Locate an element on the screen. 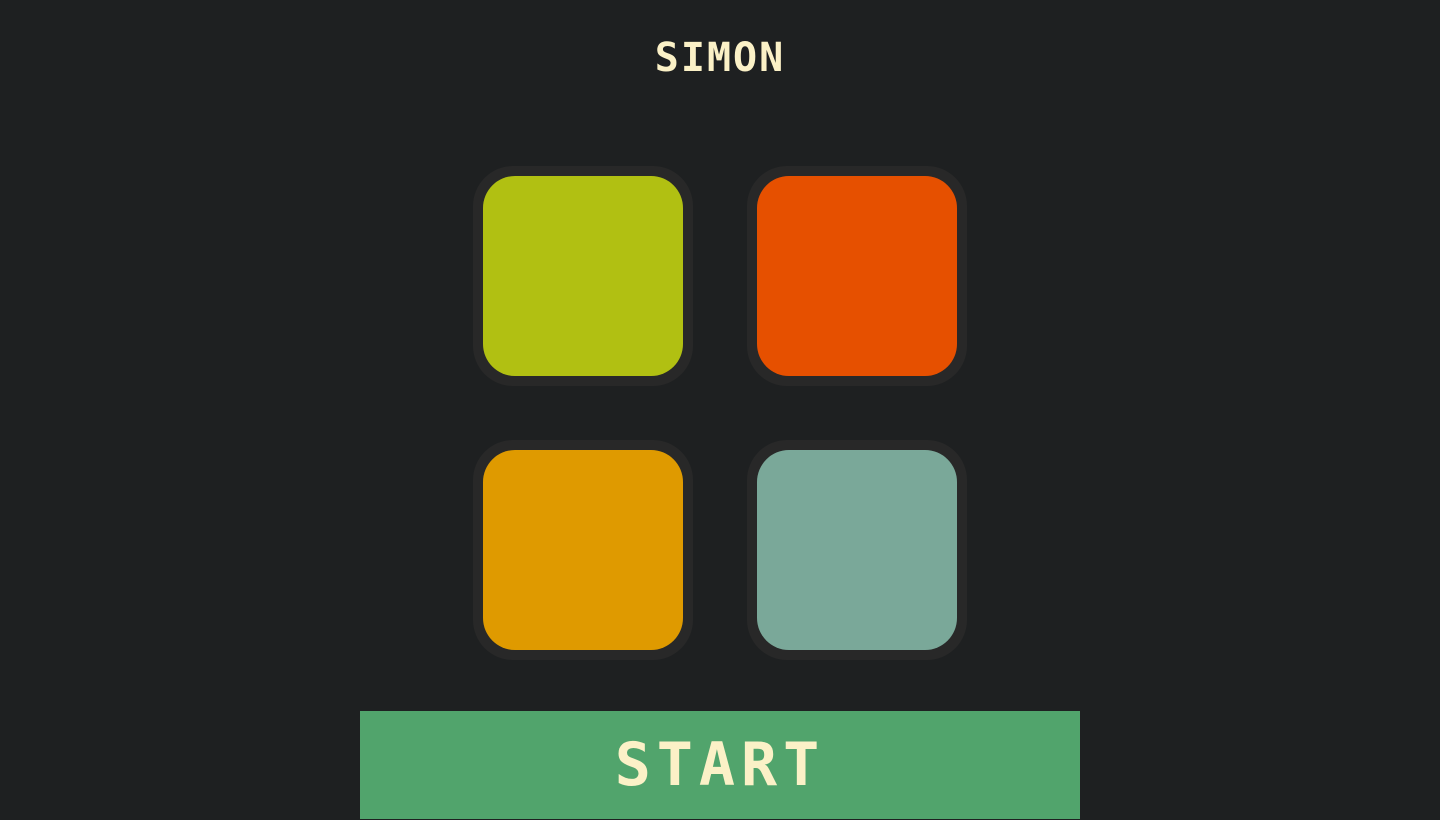  pad-frame-bottom-right is located at coordinates (857, 550).